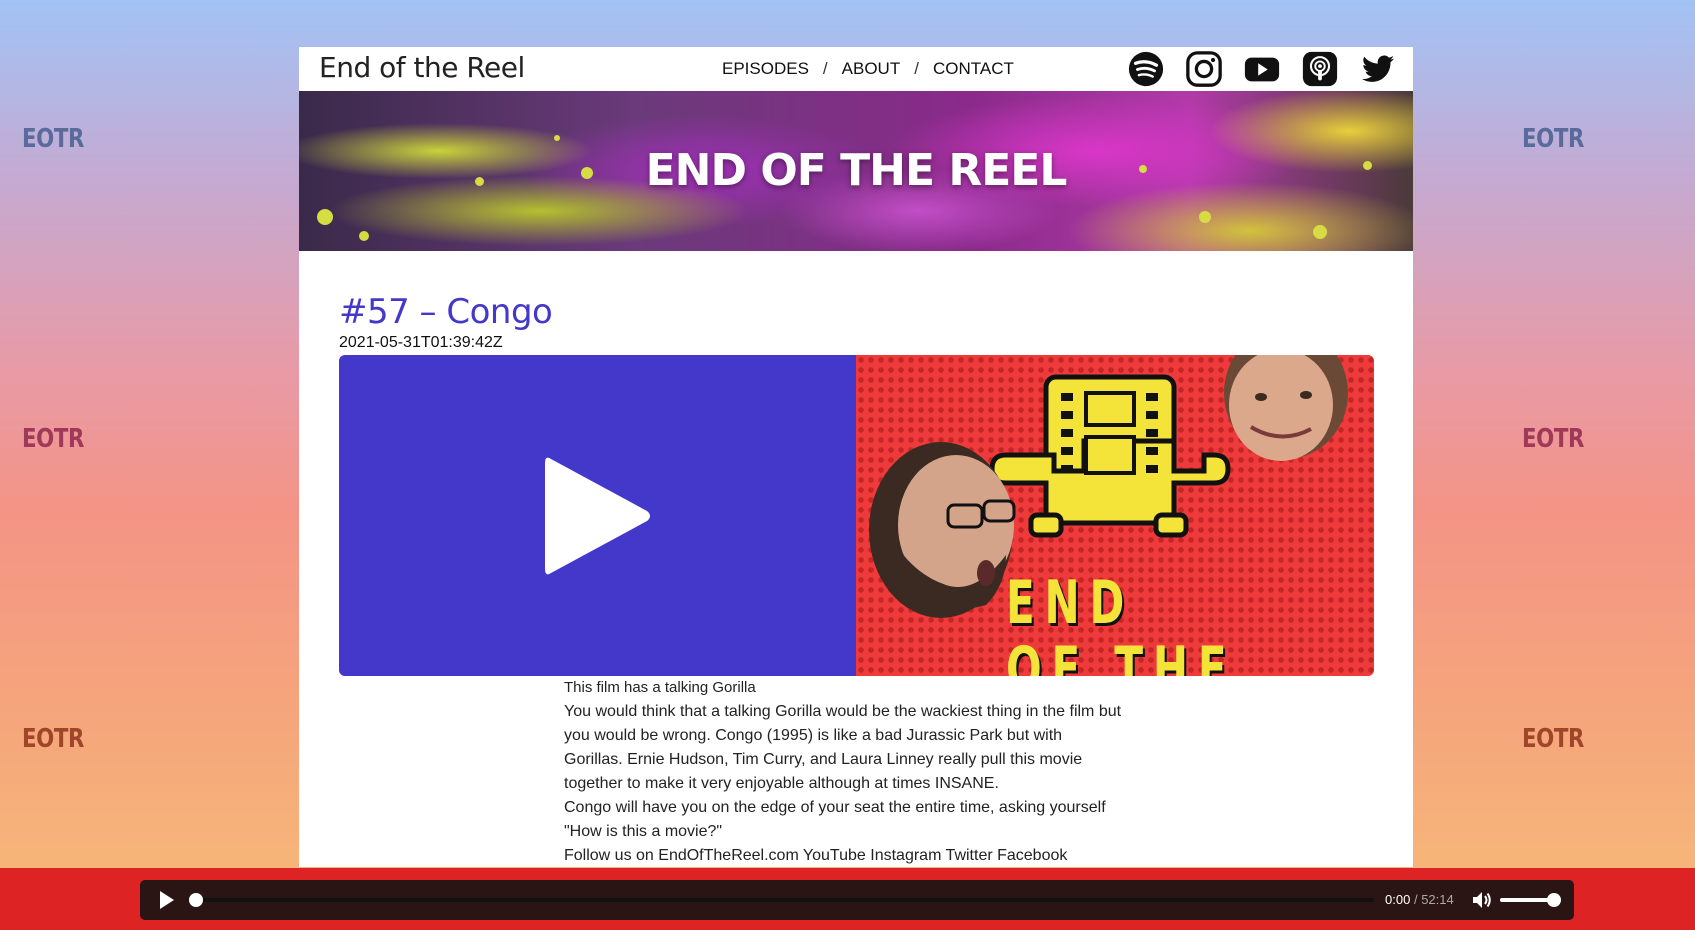 This screenshot has height=930, width=1695. What do you see at coordinates (446, 312) in the screenshot?
I see `episode-title: #57 – Congo` at bounding box center [446, 312].